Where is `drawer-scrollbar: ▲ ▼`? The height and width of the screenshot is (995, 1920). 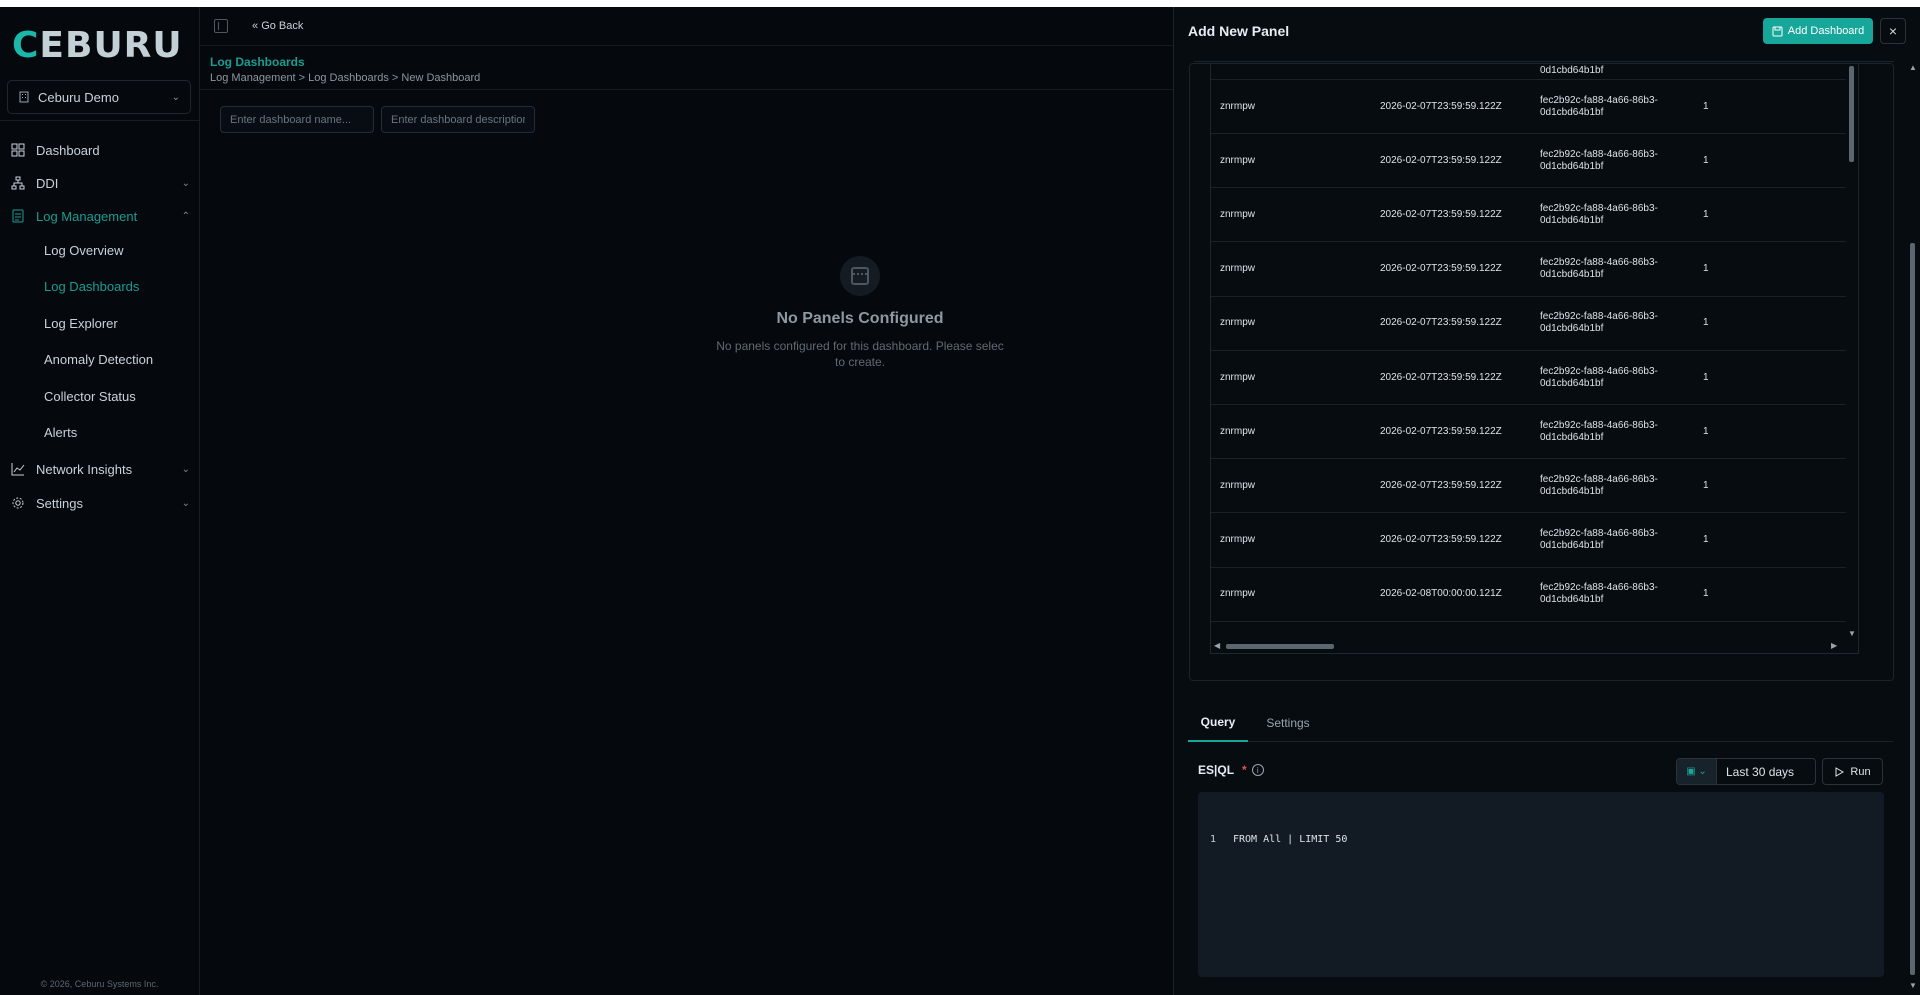 drawer-scrollbar: ▲ ▼ is located at coordinates (1913, 529).